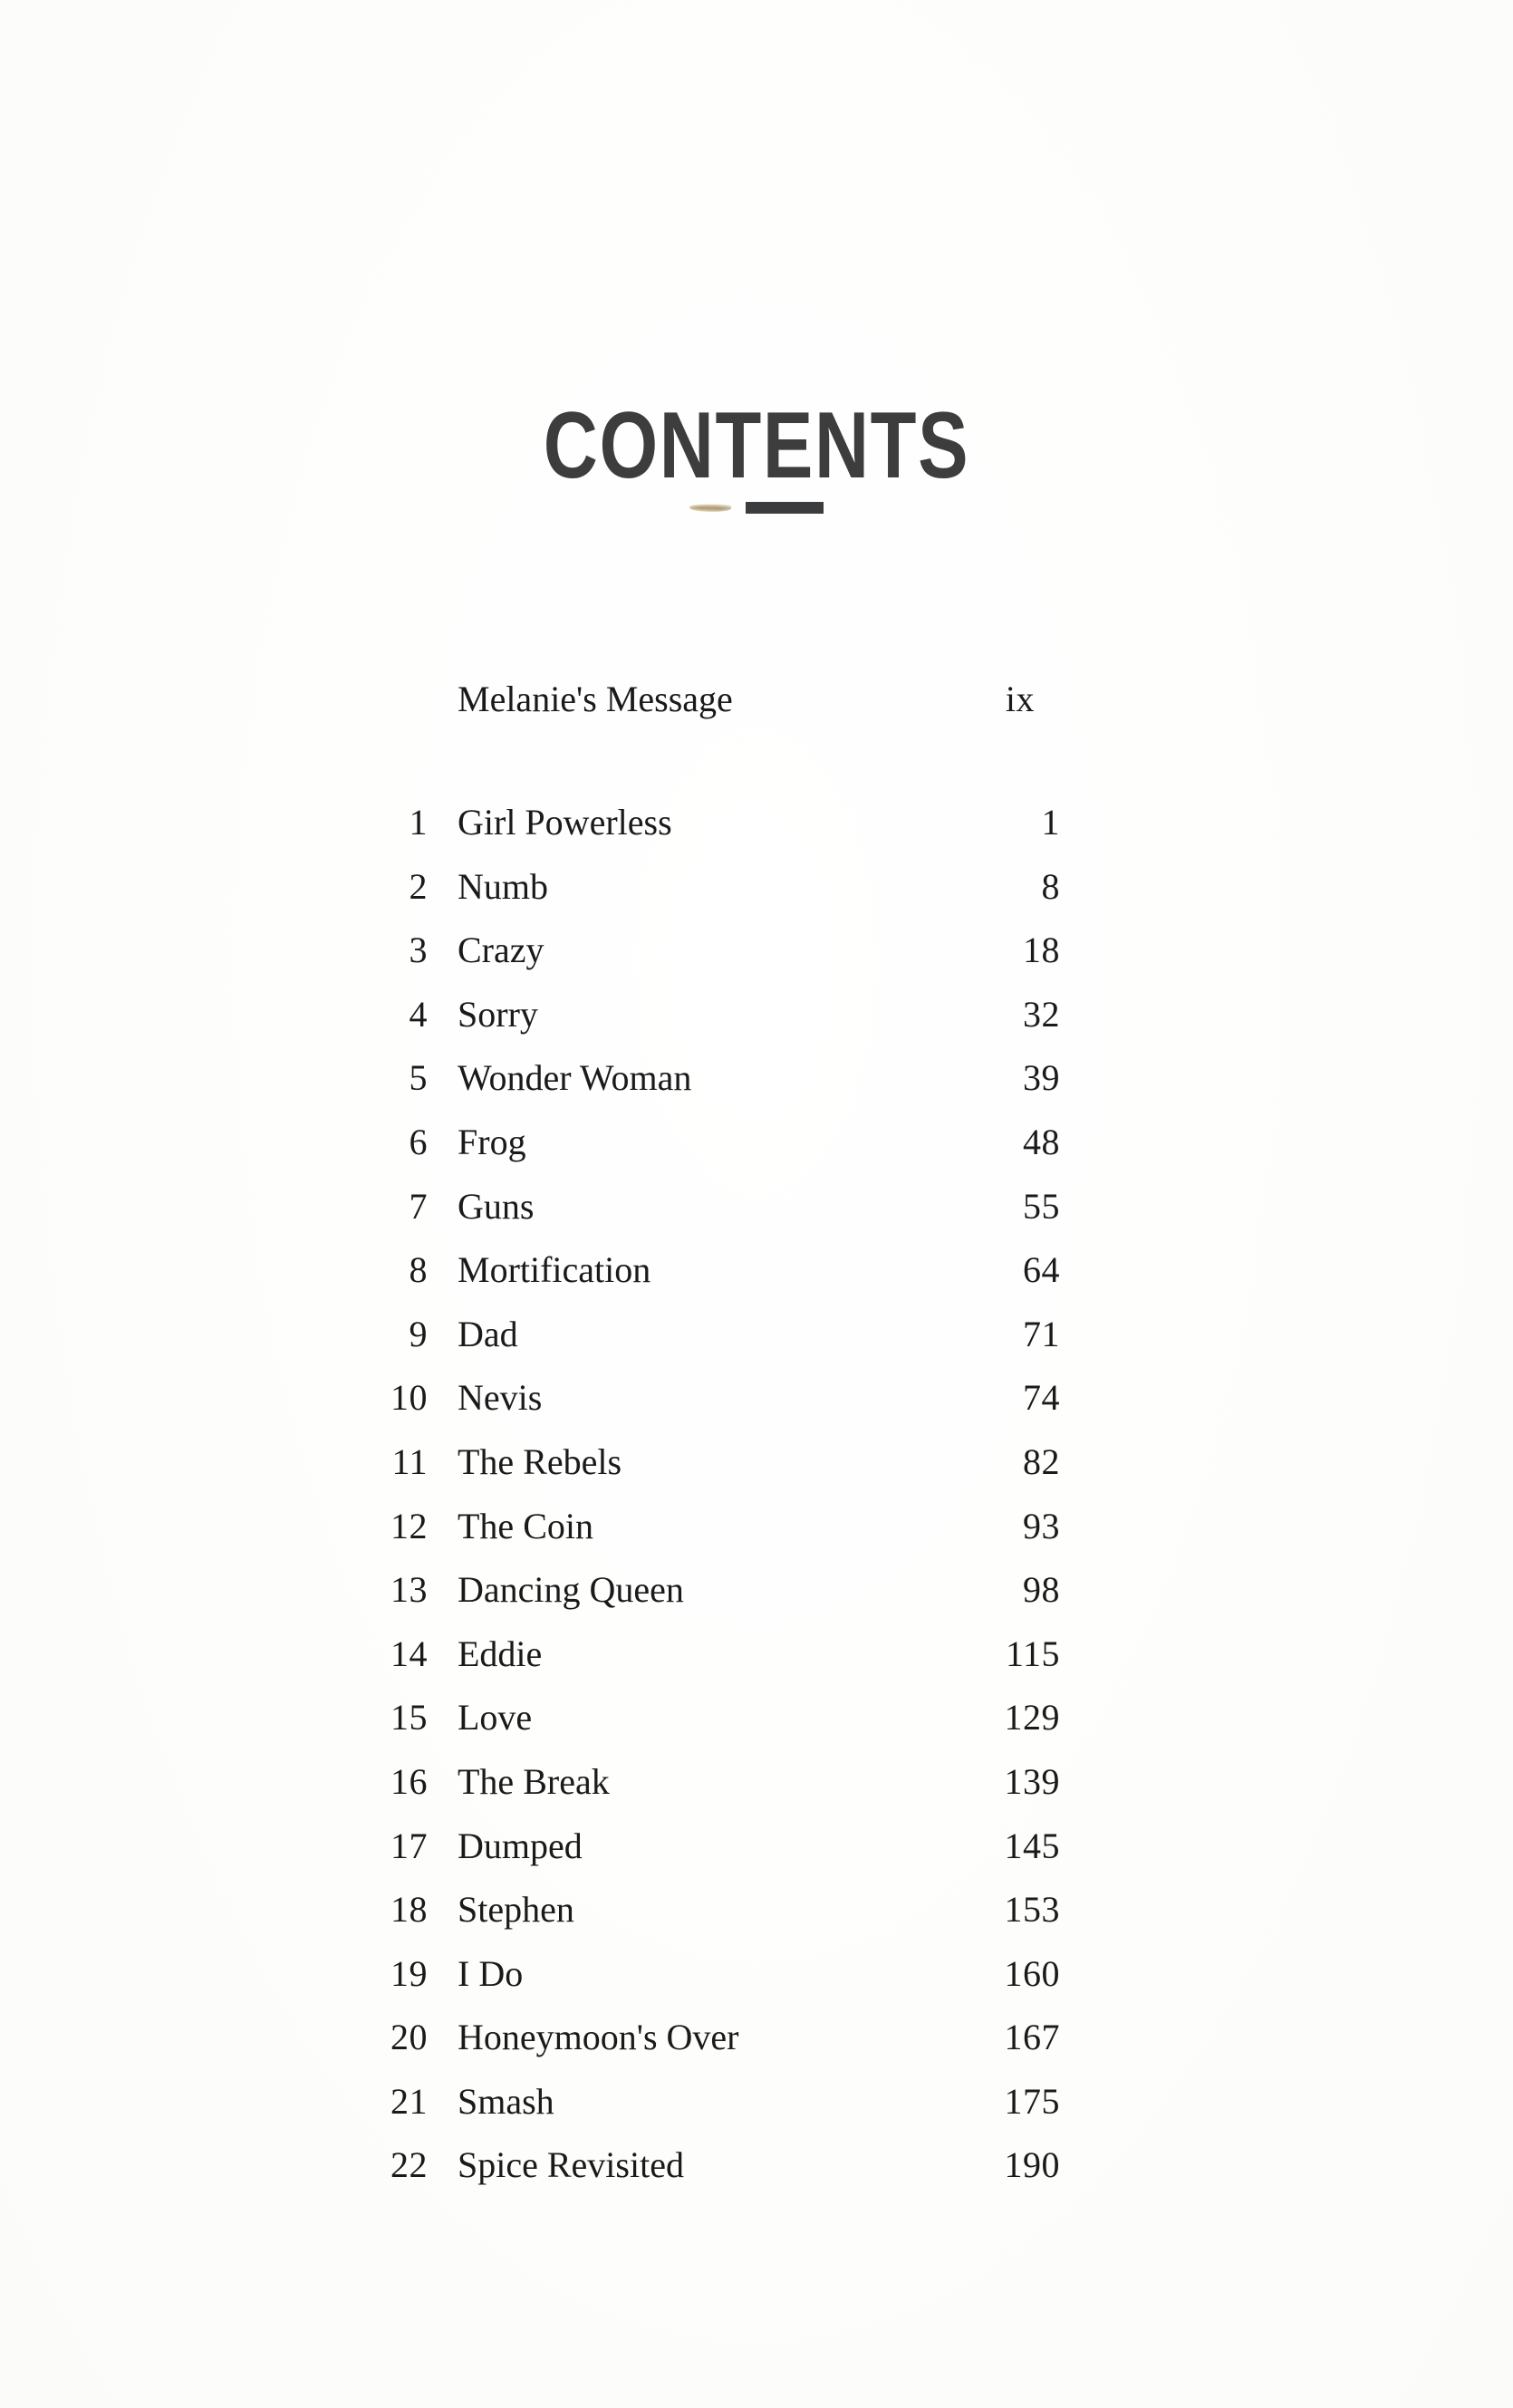 The height and width of the screenshot is (2408, 1513). Describe the element at coordinates (496, 1206) in the screenshot. I see `chapter-title: Guns` at that location.